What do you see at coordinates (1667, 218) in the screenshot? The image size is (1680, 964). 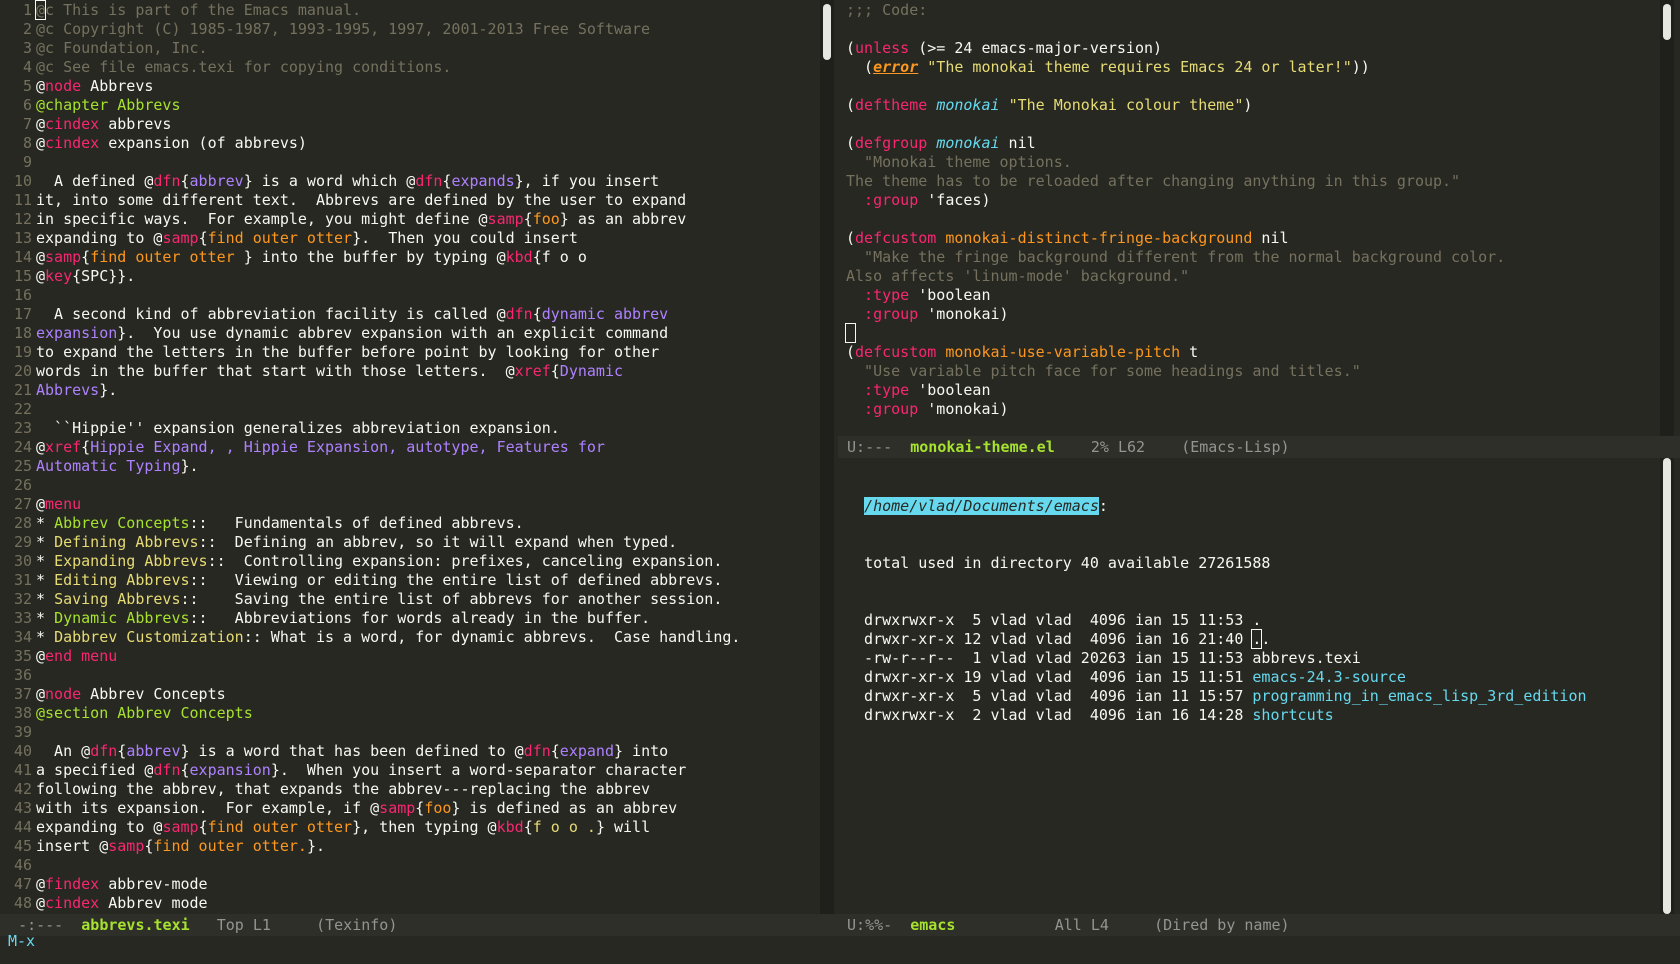 I see `right-top-scrollbar` at bounding box center [1667, 218].